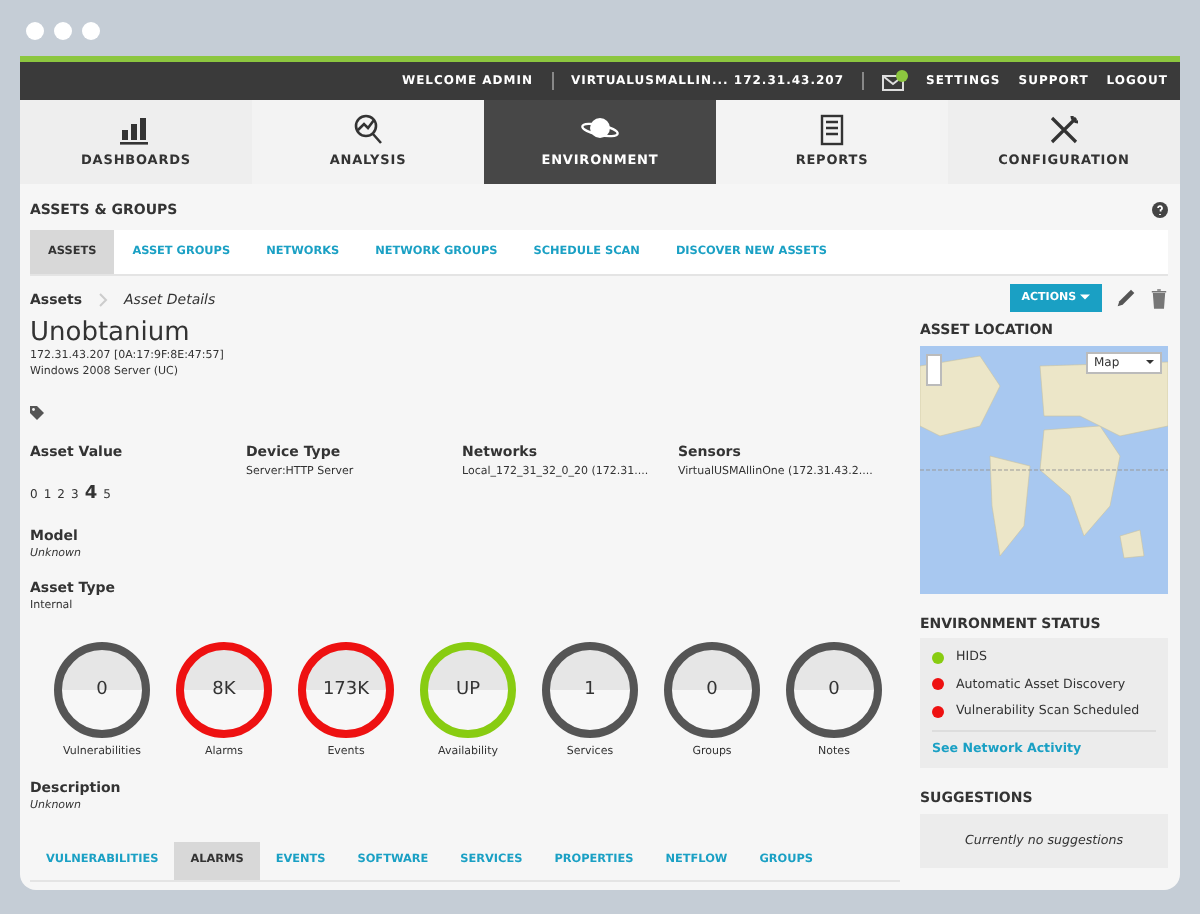  What do you see at coordinates (895, 81) in the screenshot?
I see `mail-icon` at bounding box center [895, 81].